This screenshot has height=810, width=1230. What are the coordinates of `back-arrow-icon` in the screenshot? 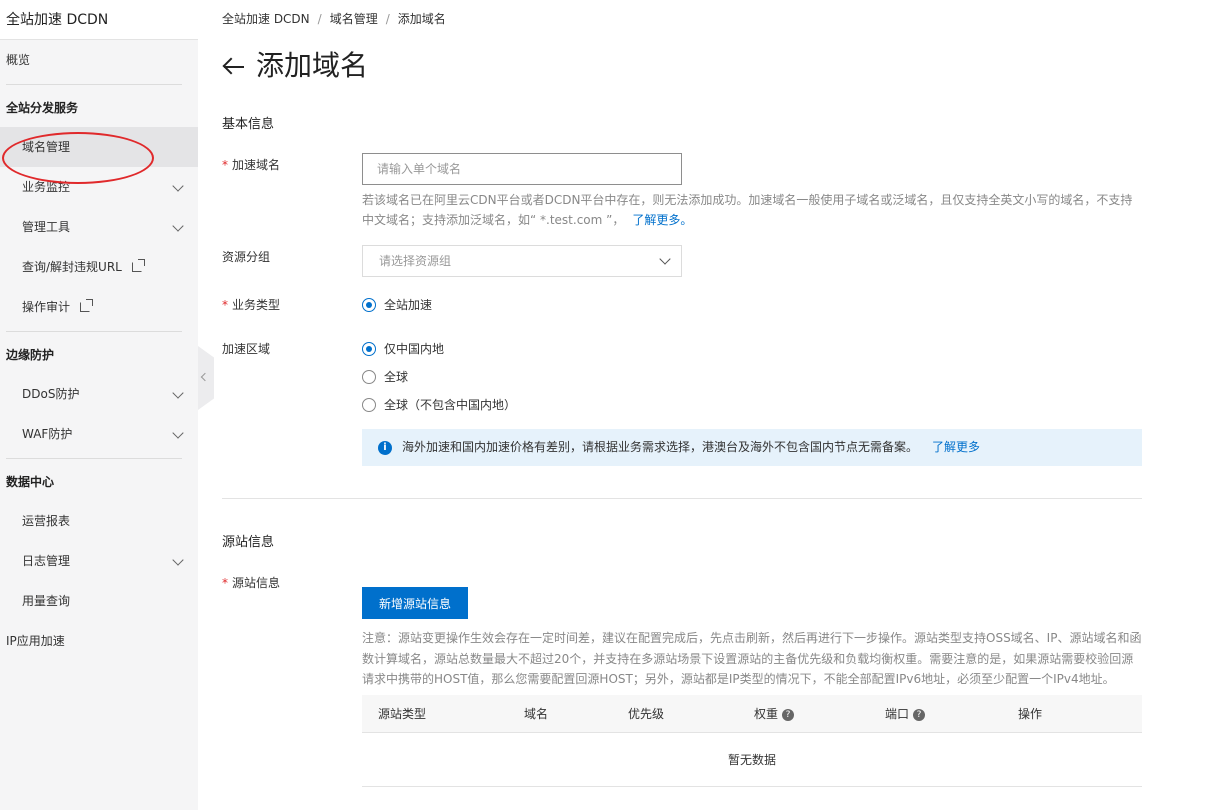 It's located at (234, 67).